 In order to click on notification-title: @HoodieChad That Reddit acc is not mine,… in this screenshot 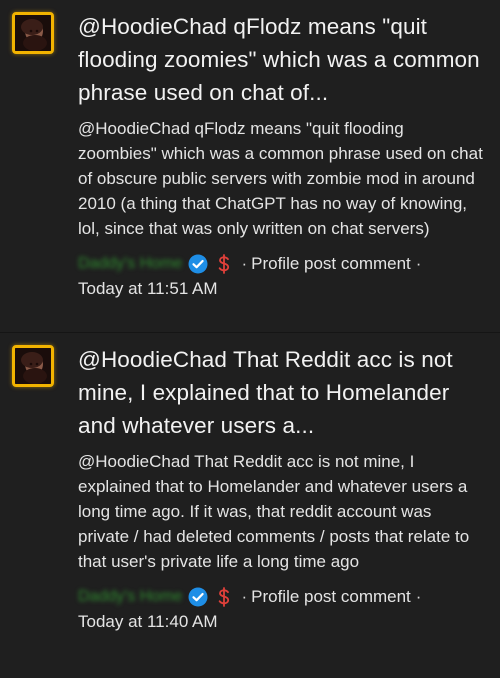, I will do `click(282, 392)`.